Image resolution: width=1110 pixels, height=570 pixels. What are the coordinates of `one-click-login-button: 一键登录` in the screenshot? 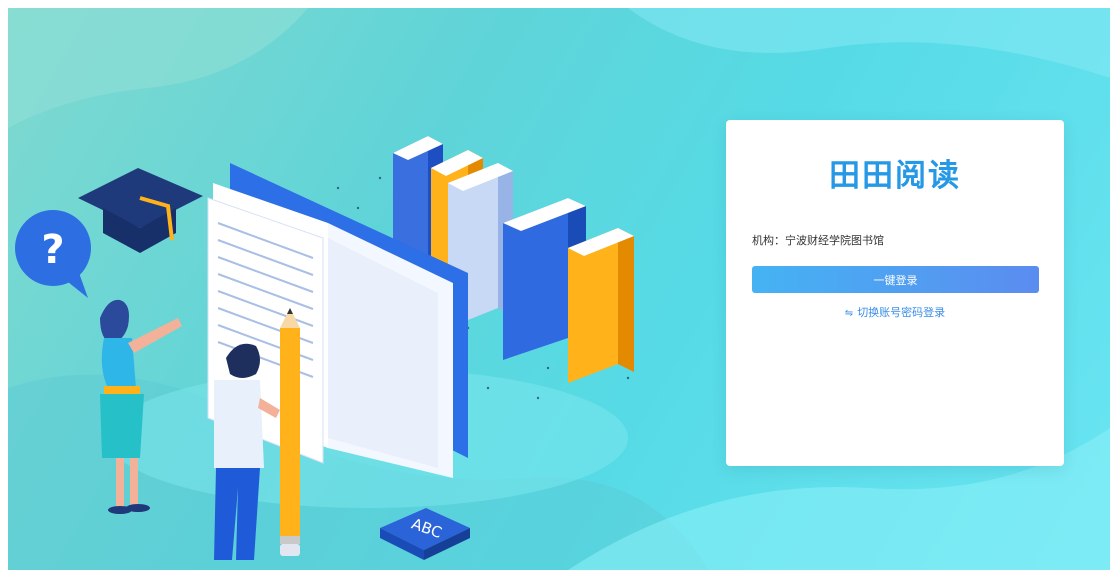 It's located at (895, 279).